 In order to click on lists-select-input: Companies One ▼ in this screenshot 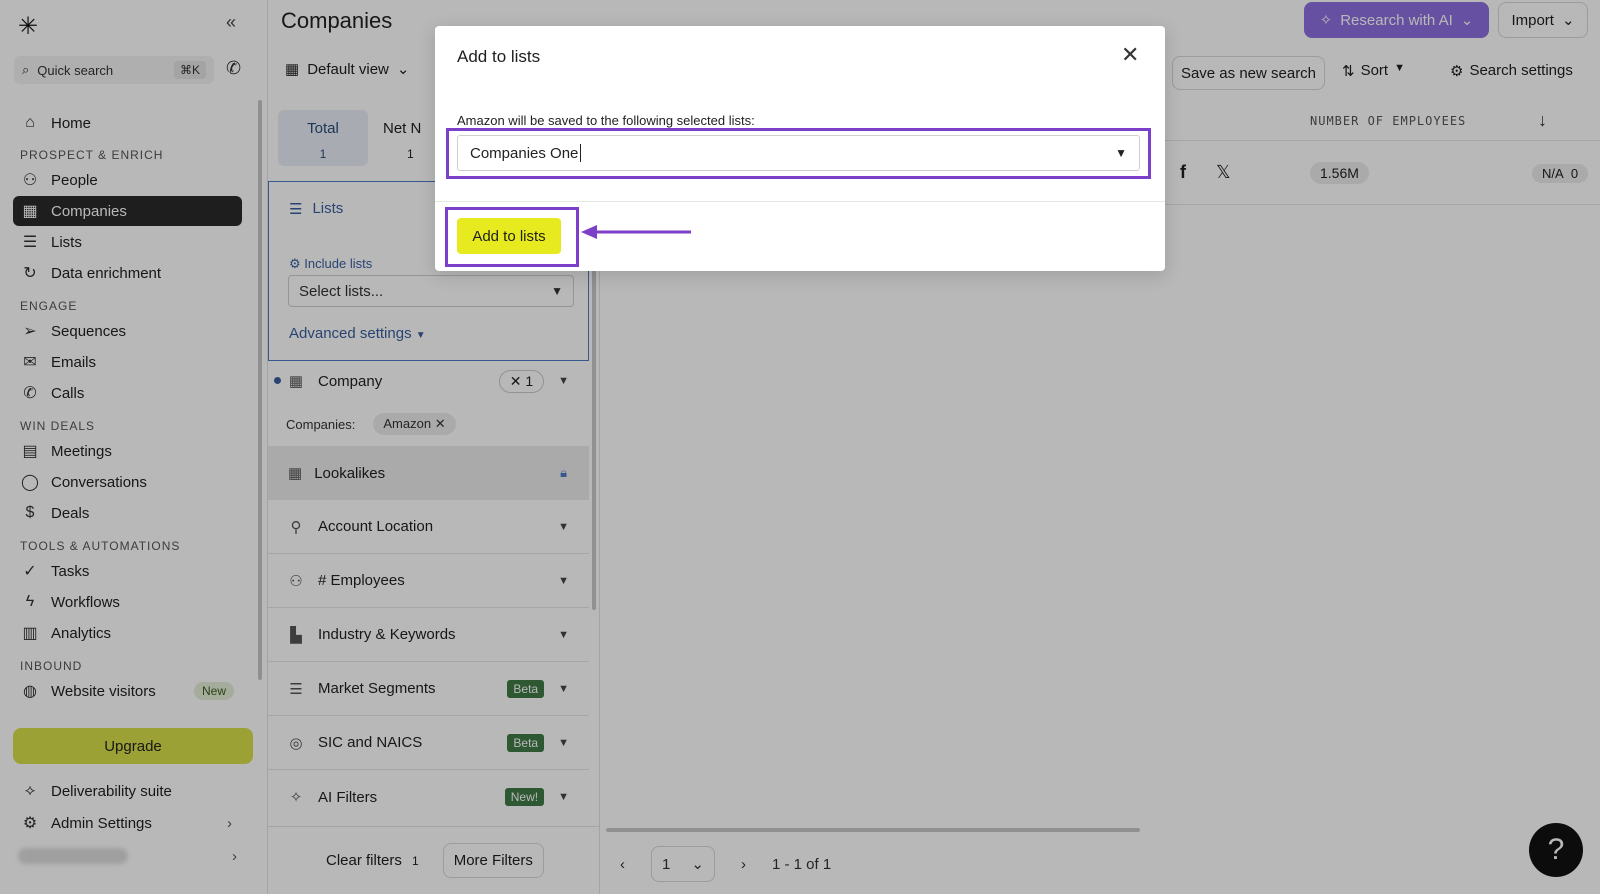, I will do `click(798, 153)`.